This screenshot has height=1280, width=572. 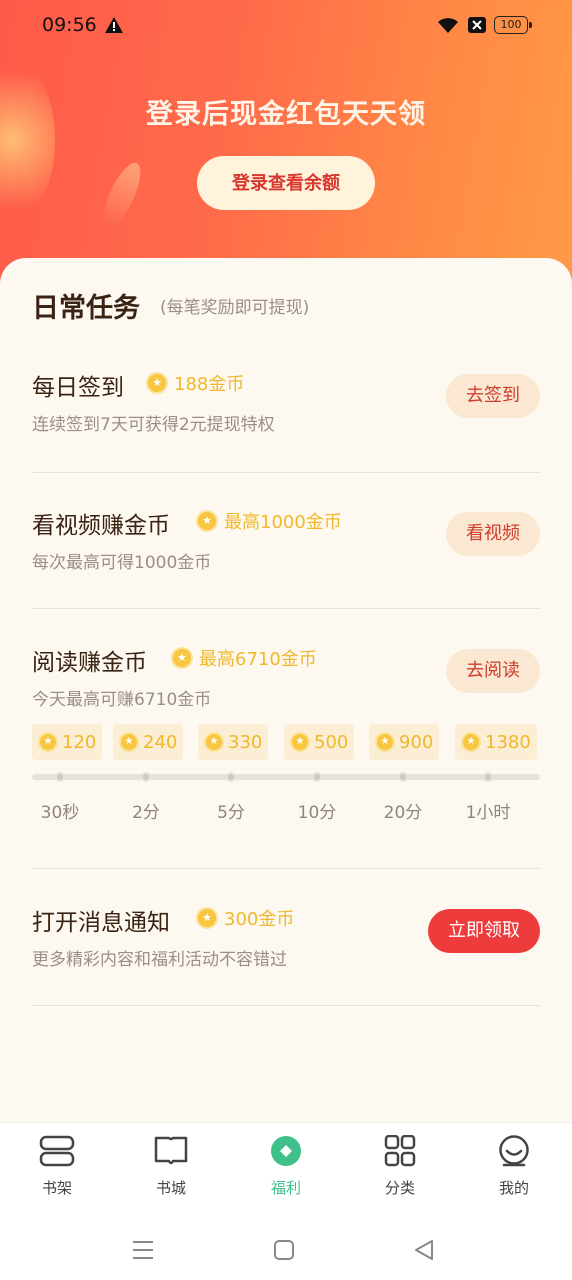 What do you see at coordinates (159, 960) in the screenshot?
I see `task-desc: 更多精彩内容和福利活动不容错过` at bounding box center [159, 960].